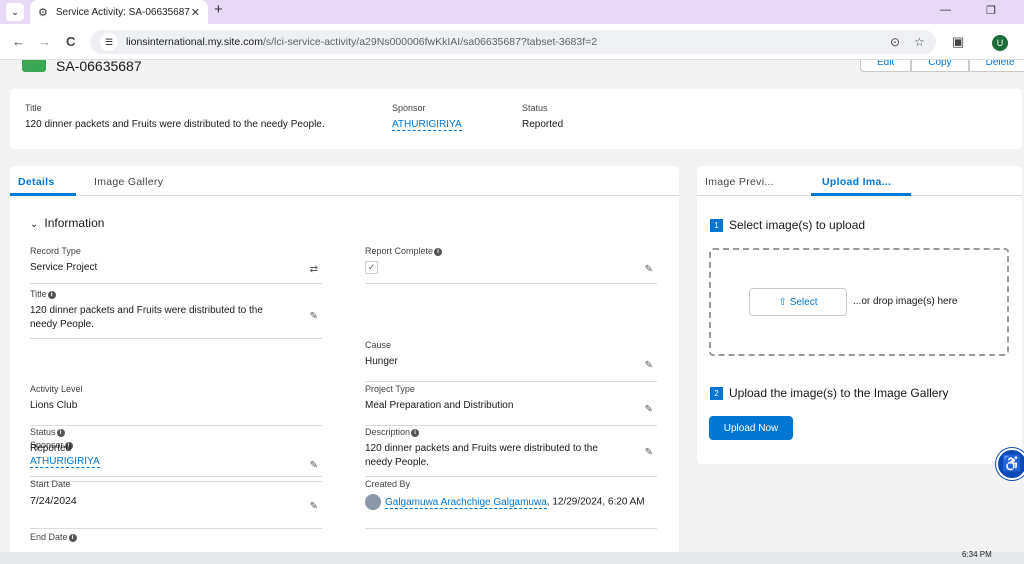 The height and width of the screenshot is (564, 1024). What do you see at coordinates (895, 42) in the screenshot?
I see `location-icon: ⊙` at bounding box center [895, 42].